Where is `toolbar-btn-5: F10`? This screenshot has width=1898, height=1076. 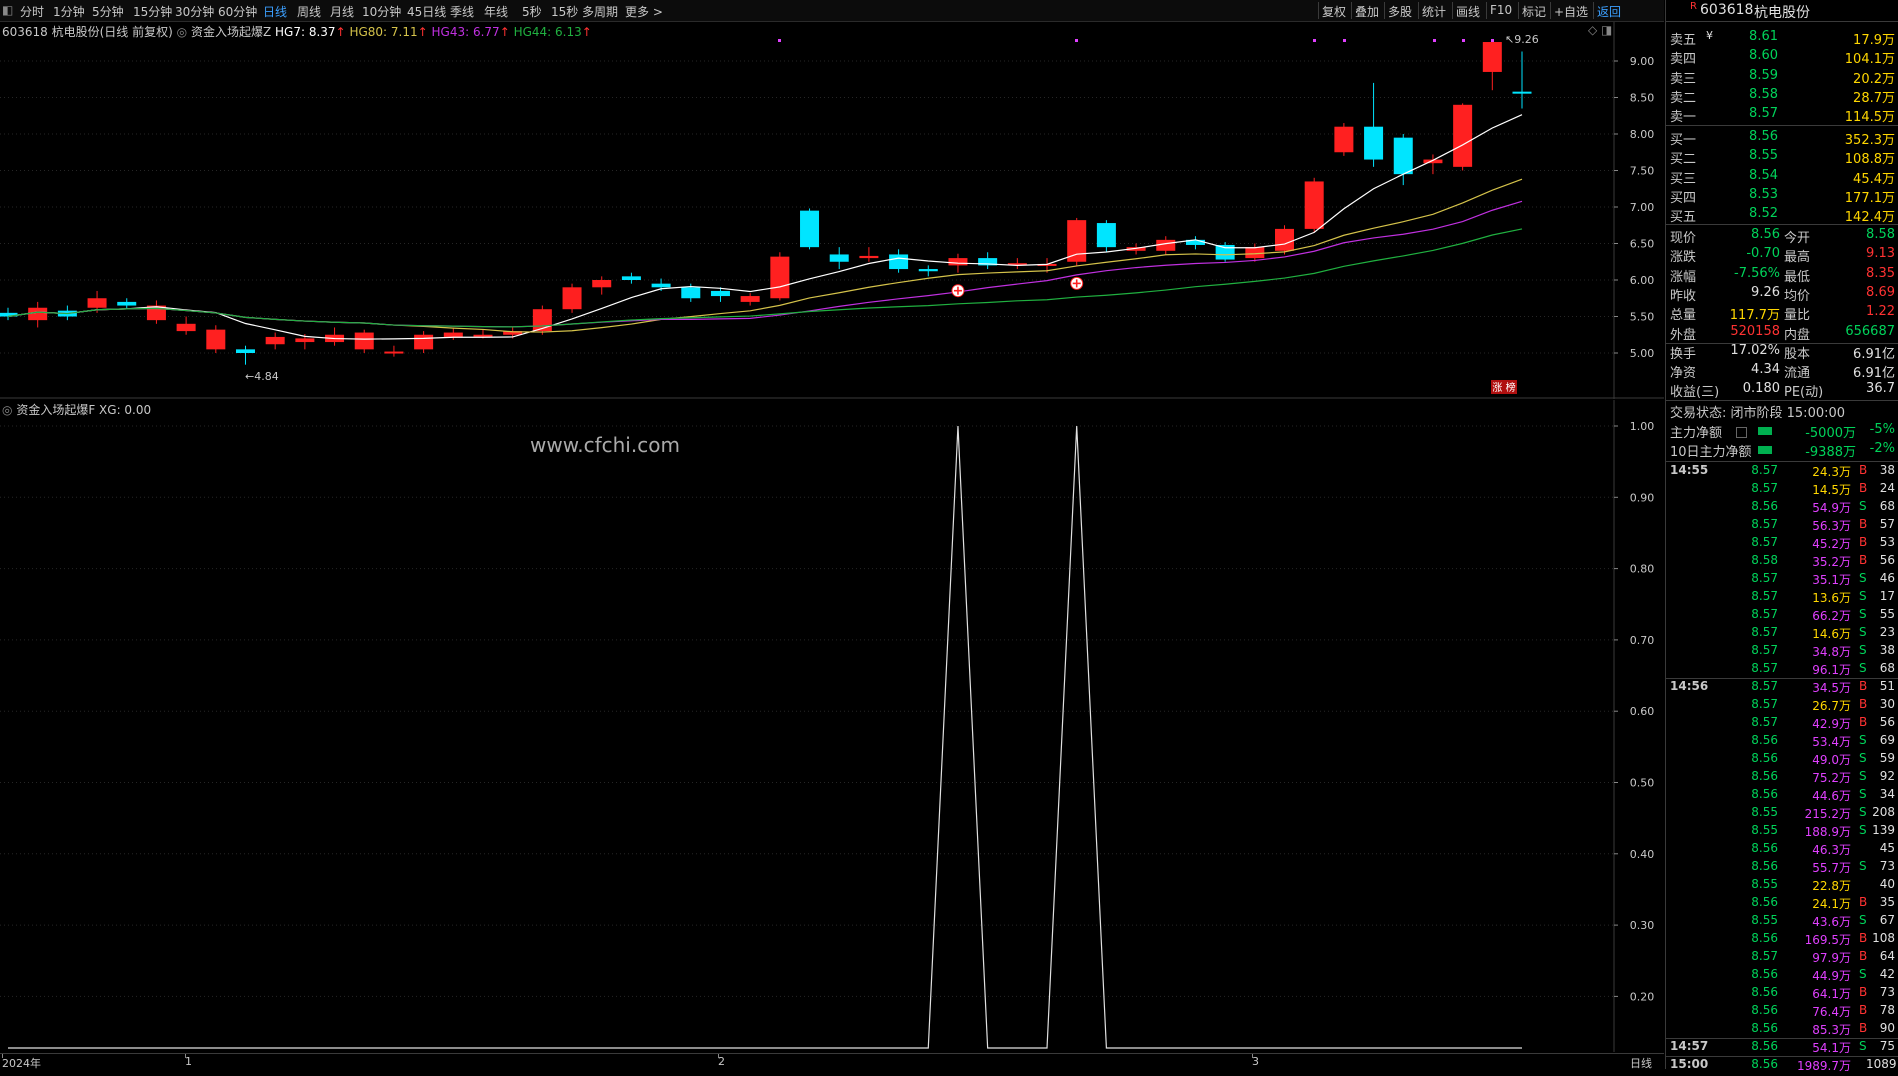
toolbar-btn-5: F10 is located at coordinates (1501, 10).